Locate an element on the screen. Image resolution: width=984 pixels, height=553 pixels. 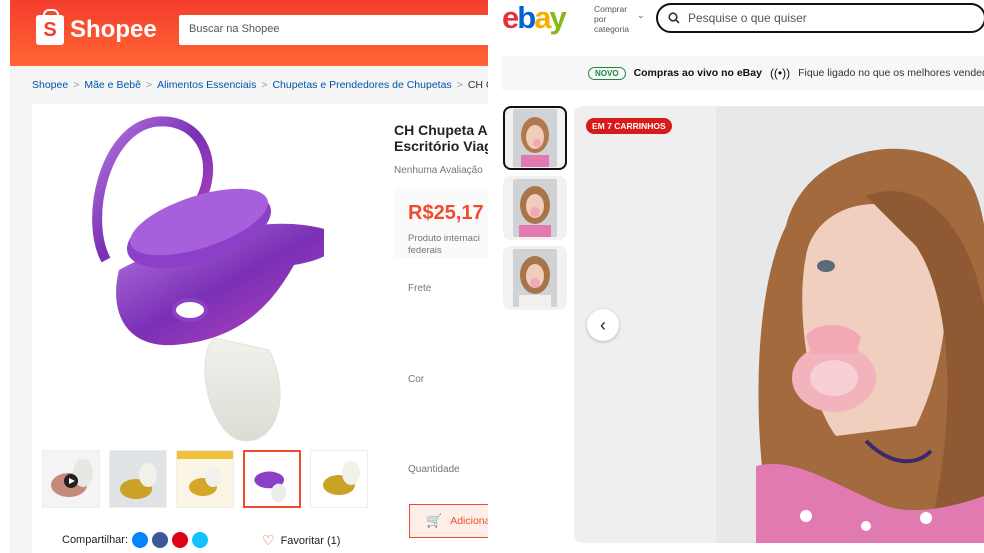
favorite-label: Favoritar (1) is located at coordinates (310, 540).